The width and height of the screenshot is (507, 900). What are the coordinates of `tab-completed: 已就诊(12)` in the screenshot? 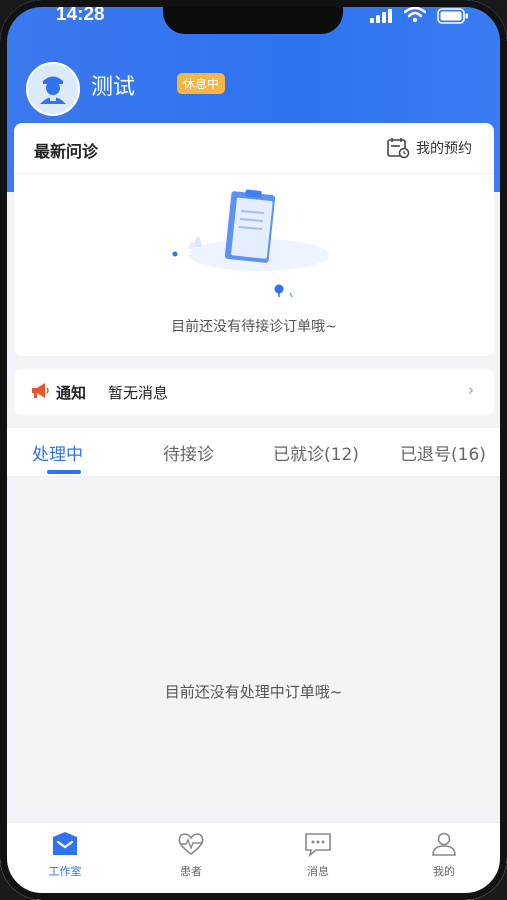 It's located at (316, 452).